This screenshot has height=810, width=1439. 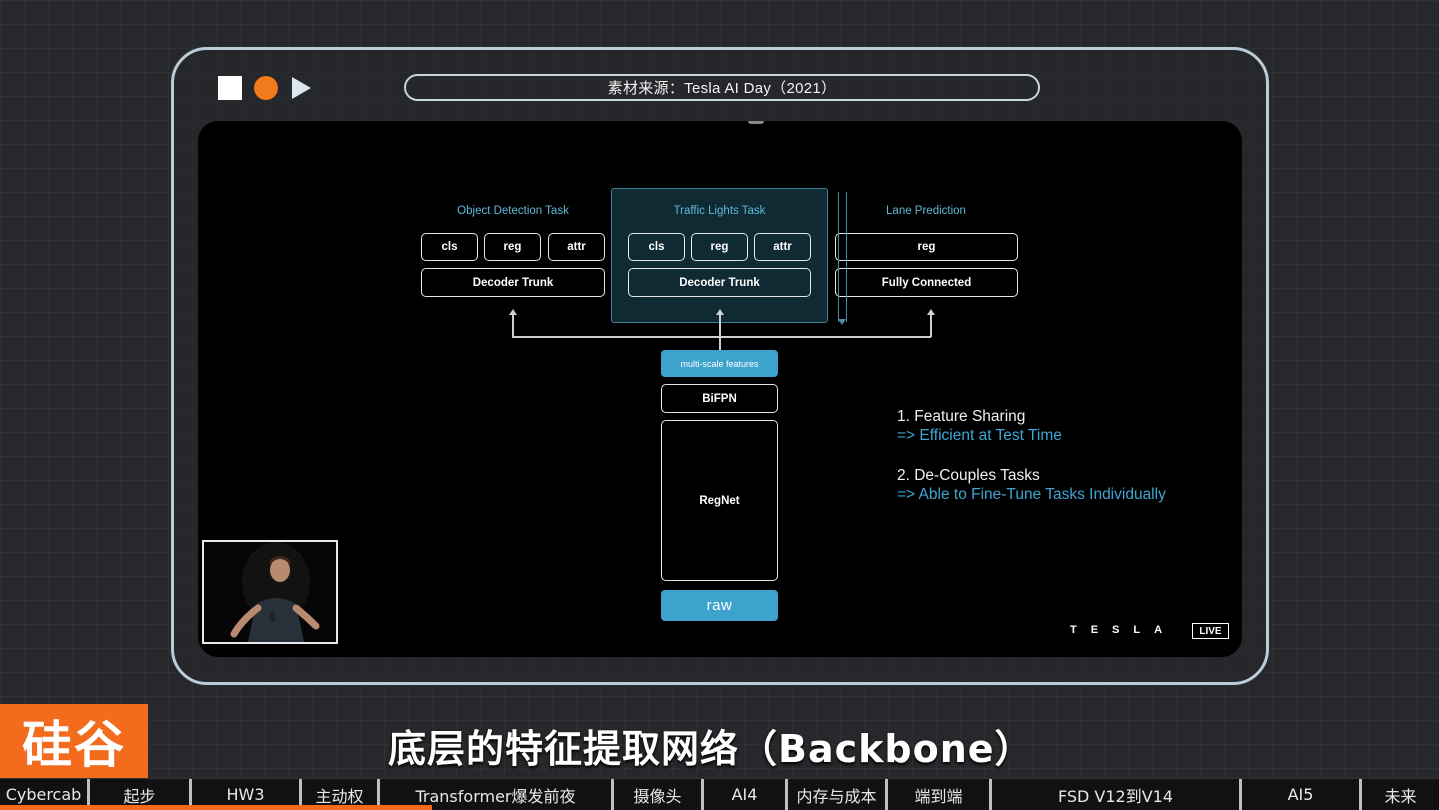 What do you see at coordinates (721, 337) in the screenshot?
I see `connector-horizontal` at bounding box center [721, 337].